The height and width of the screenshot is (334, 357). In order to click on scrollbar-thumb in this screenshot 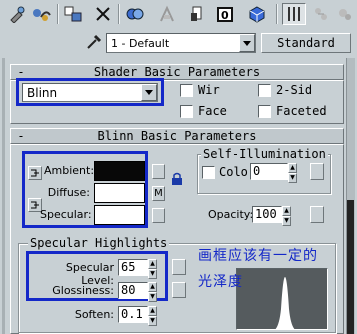, I will do `click(350, 267)`.